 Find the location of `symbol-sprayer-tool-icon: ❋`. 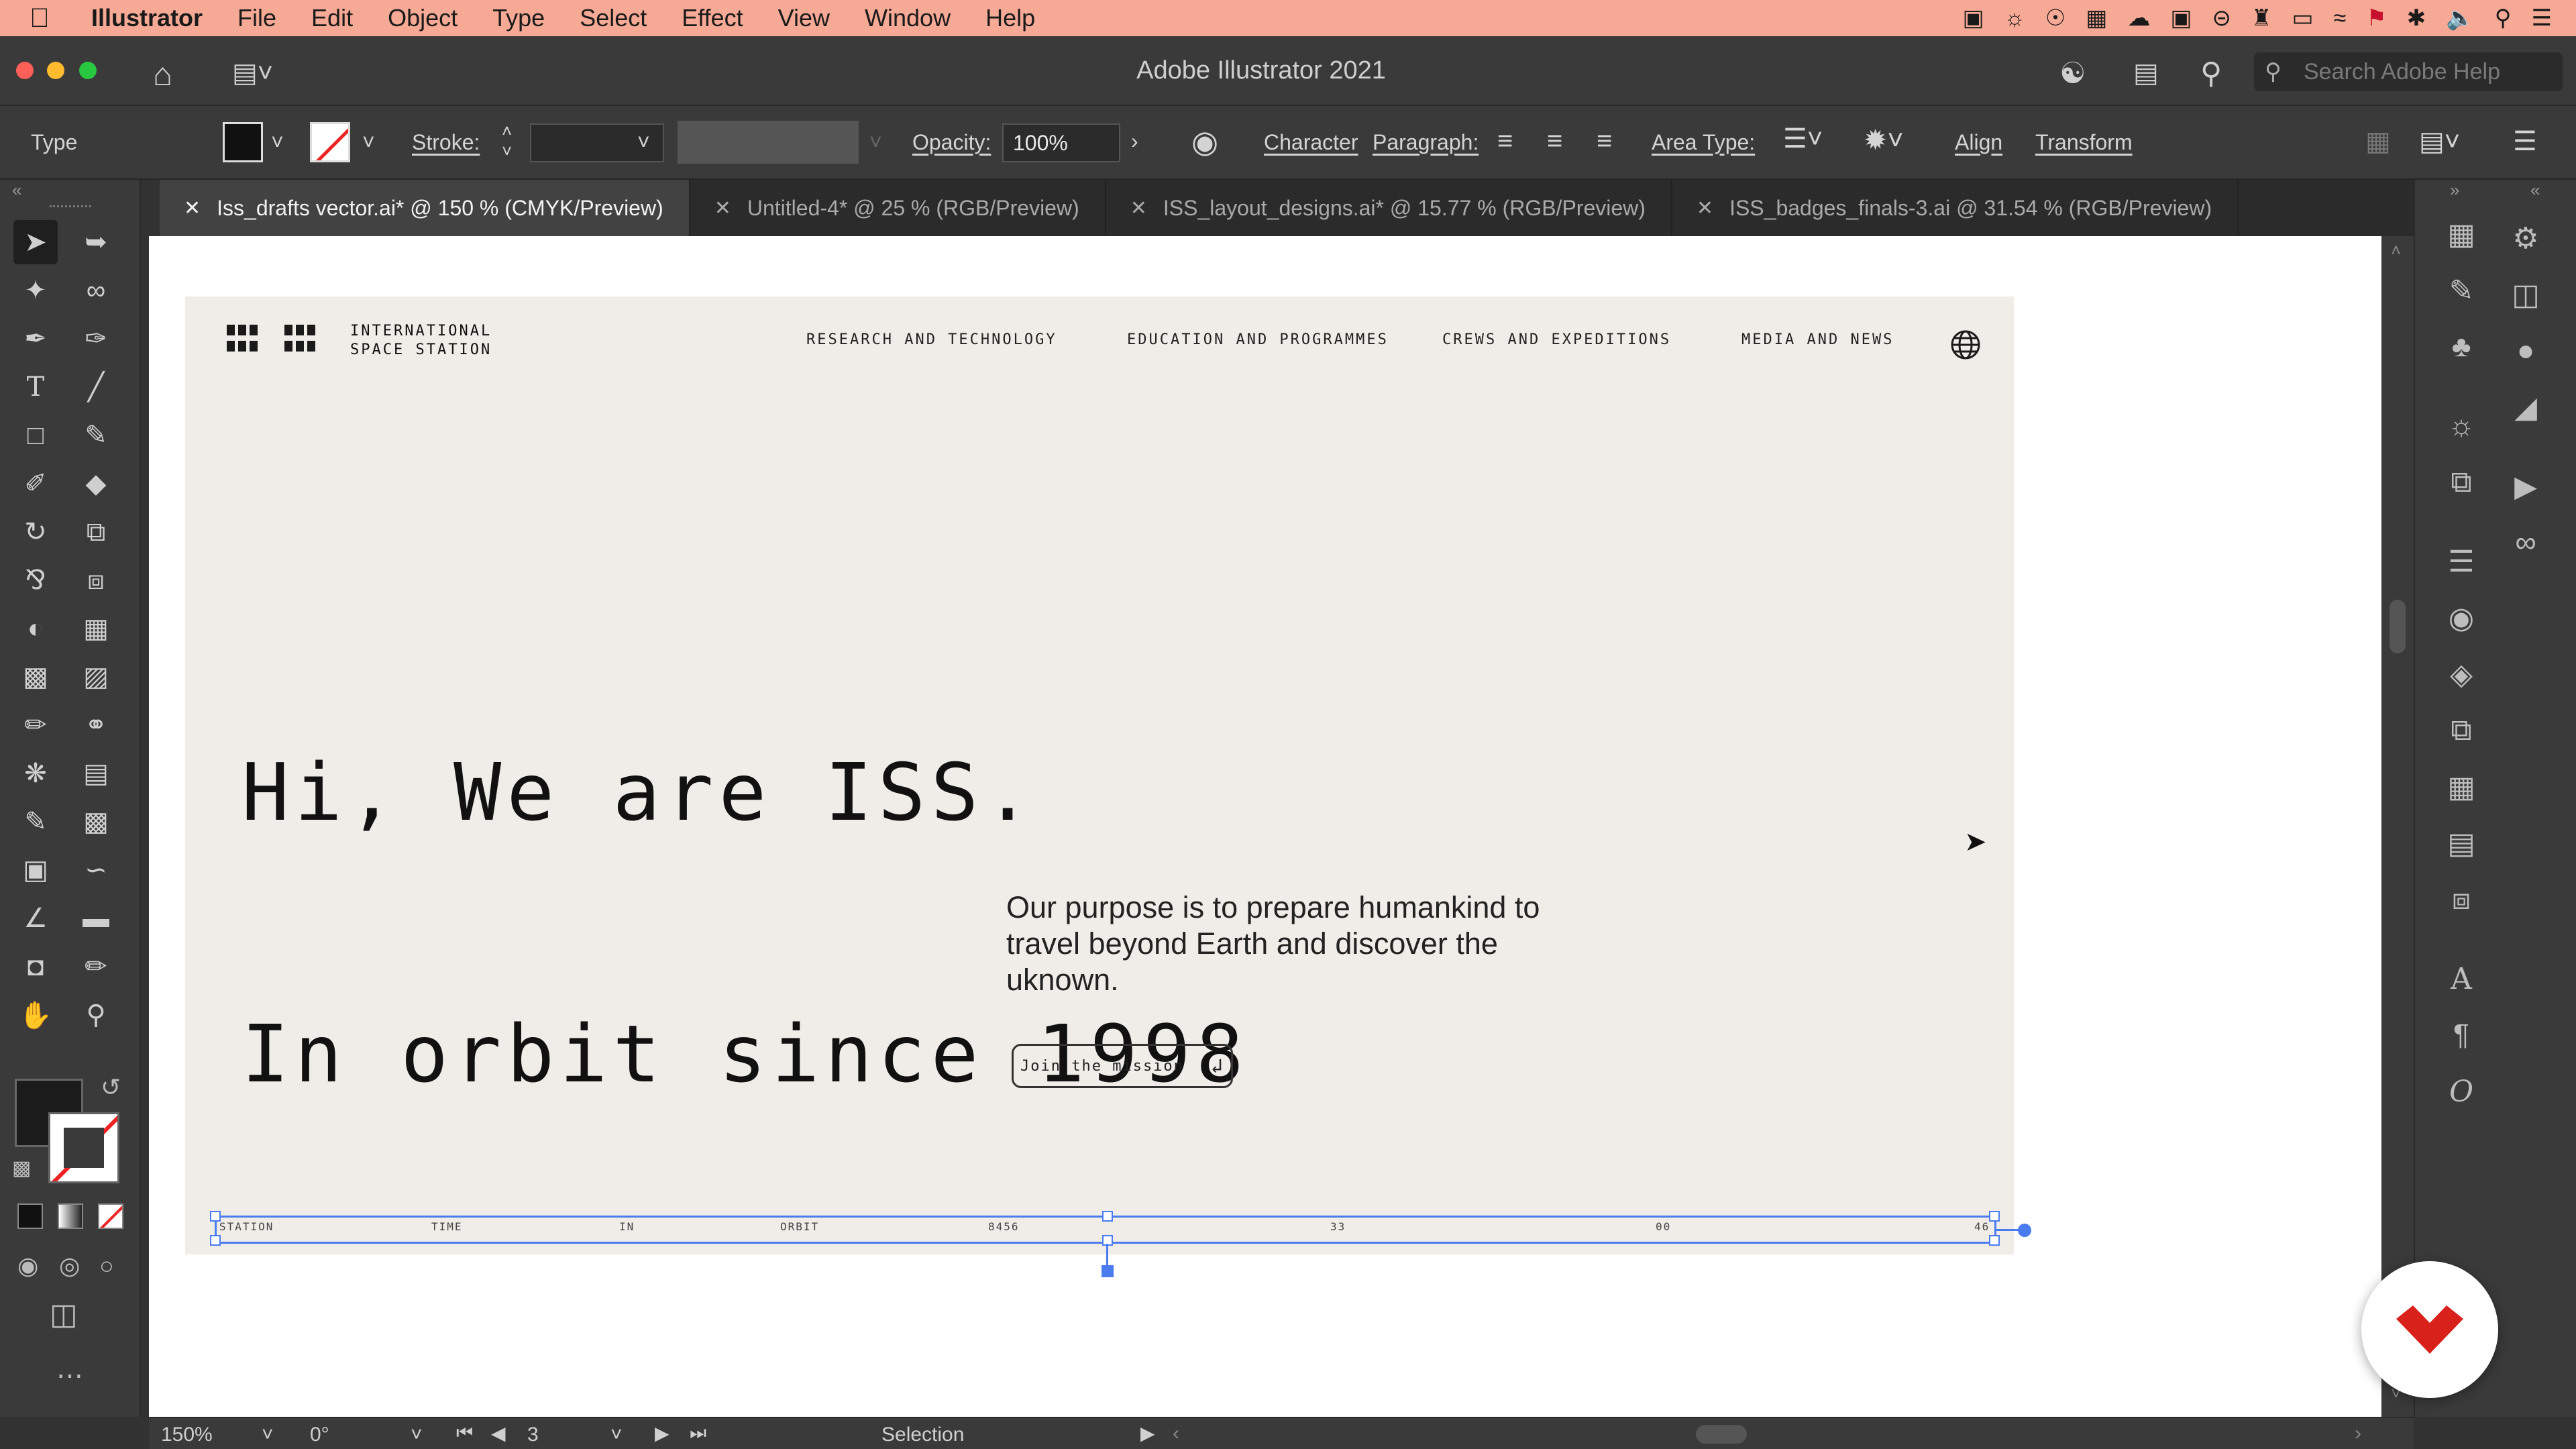

symbol-sprayer-tool-icon: ❋ is located at coordinates (35, 773).